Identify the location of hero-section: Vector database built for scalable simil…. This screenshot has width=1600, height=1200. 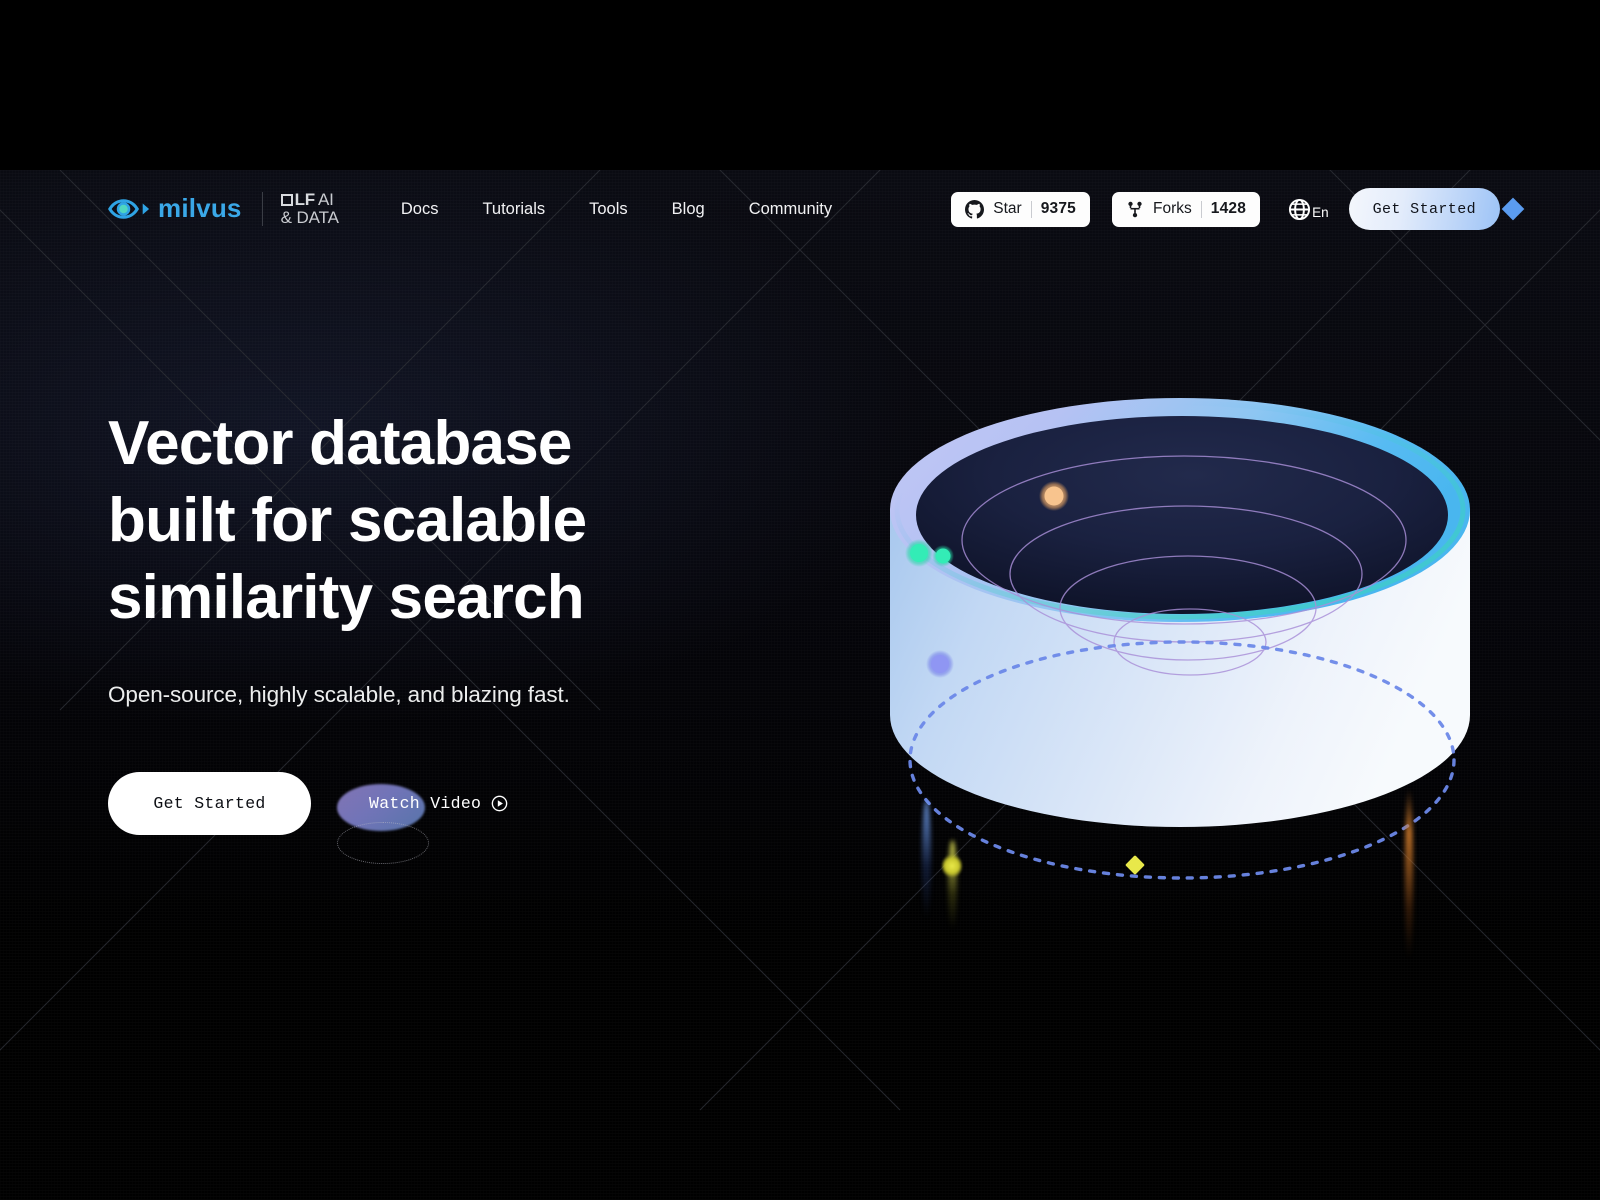
(347, 634).